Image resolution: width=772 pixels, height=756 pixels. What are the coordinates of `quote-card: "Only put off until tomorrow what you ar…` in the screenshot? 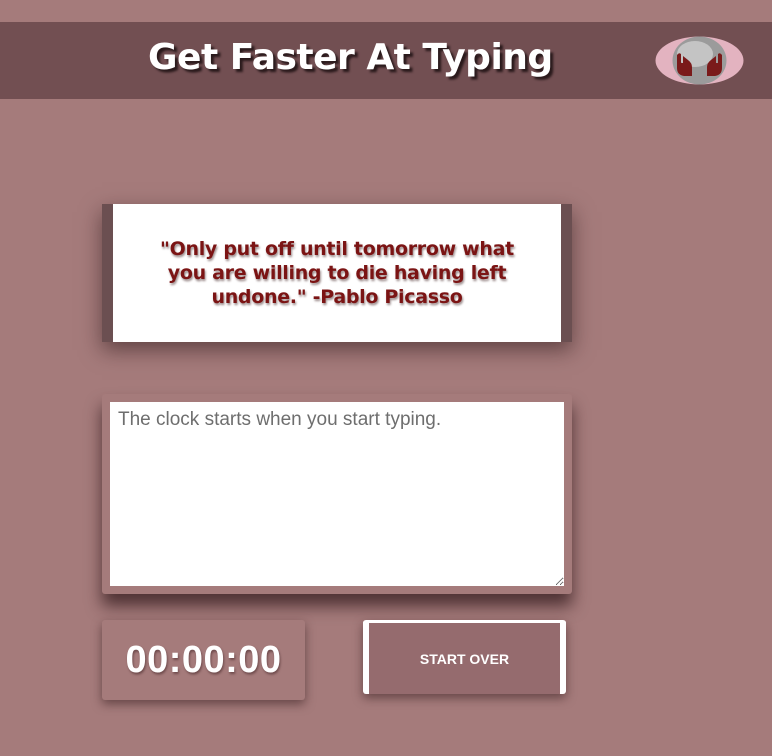 It's located at (337, 273).